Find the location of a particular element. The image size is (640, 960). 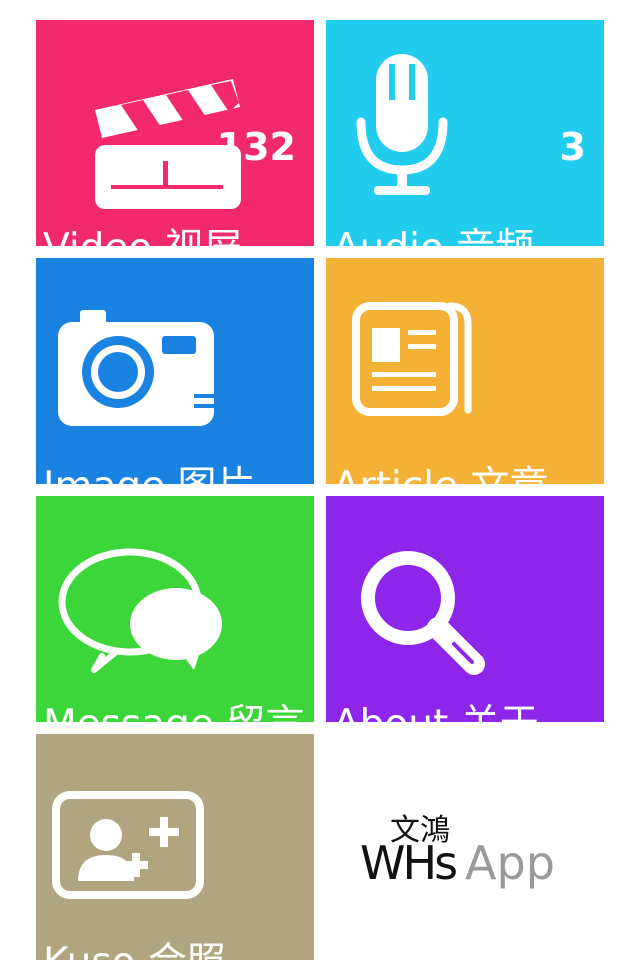

tile-kuso-label: Kuso 合照 is located at coordinates (134, 949).